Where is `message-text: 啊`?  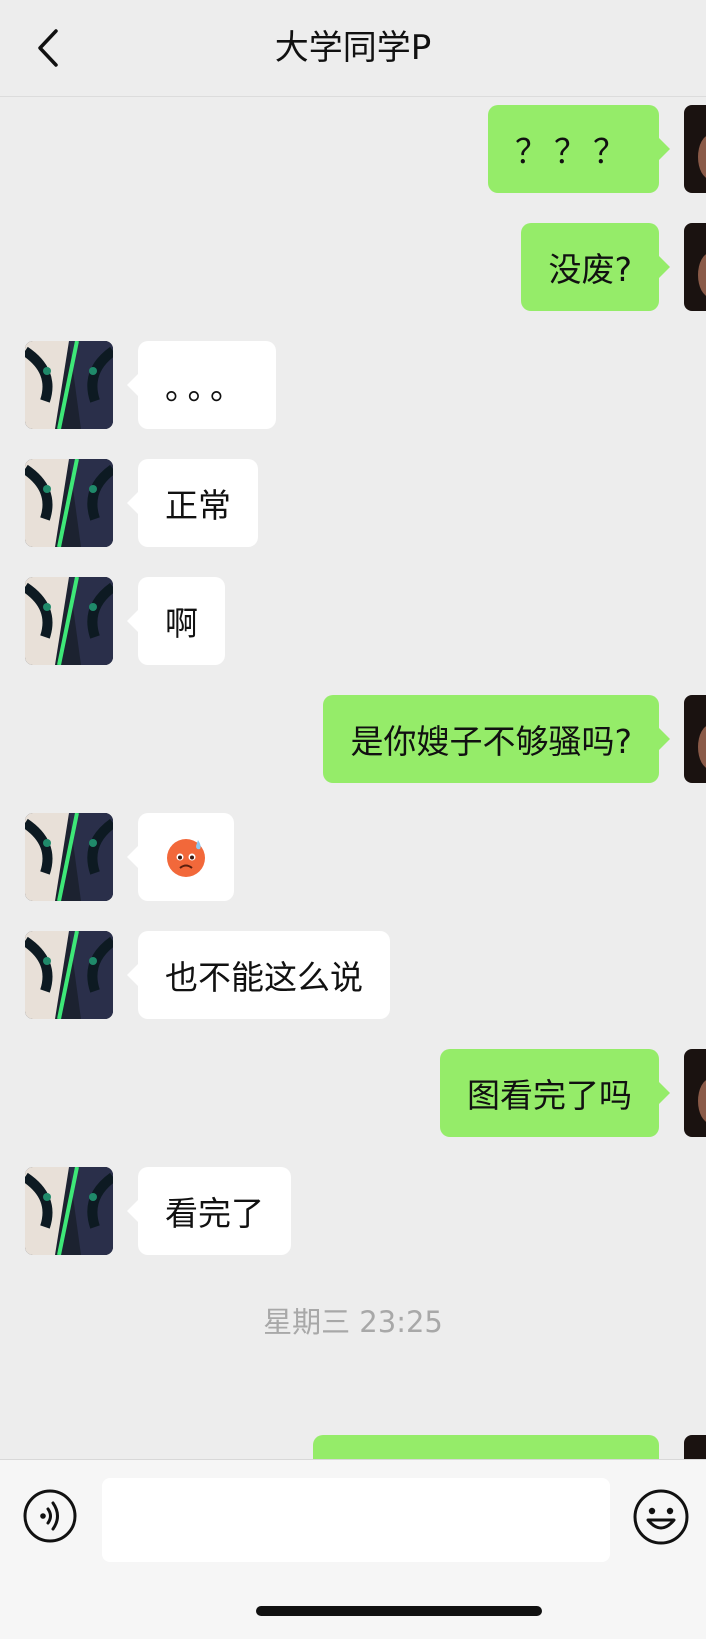 message-text: 啊 is located at coordinates (181, 623).